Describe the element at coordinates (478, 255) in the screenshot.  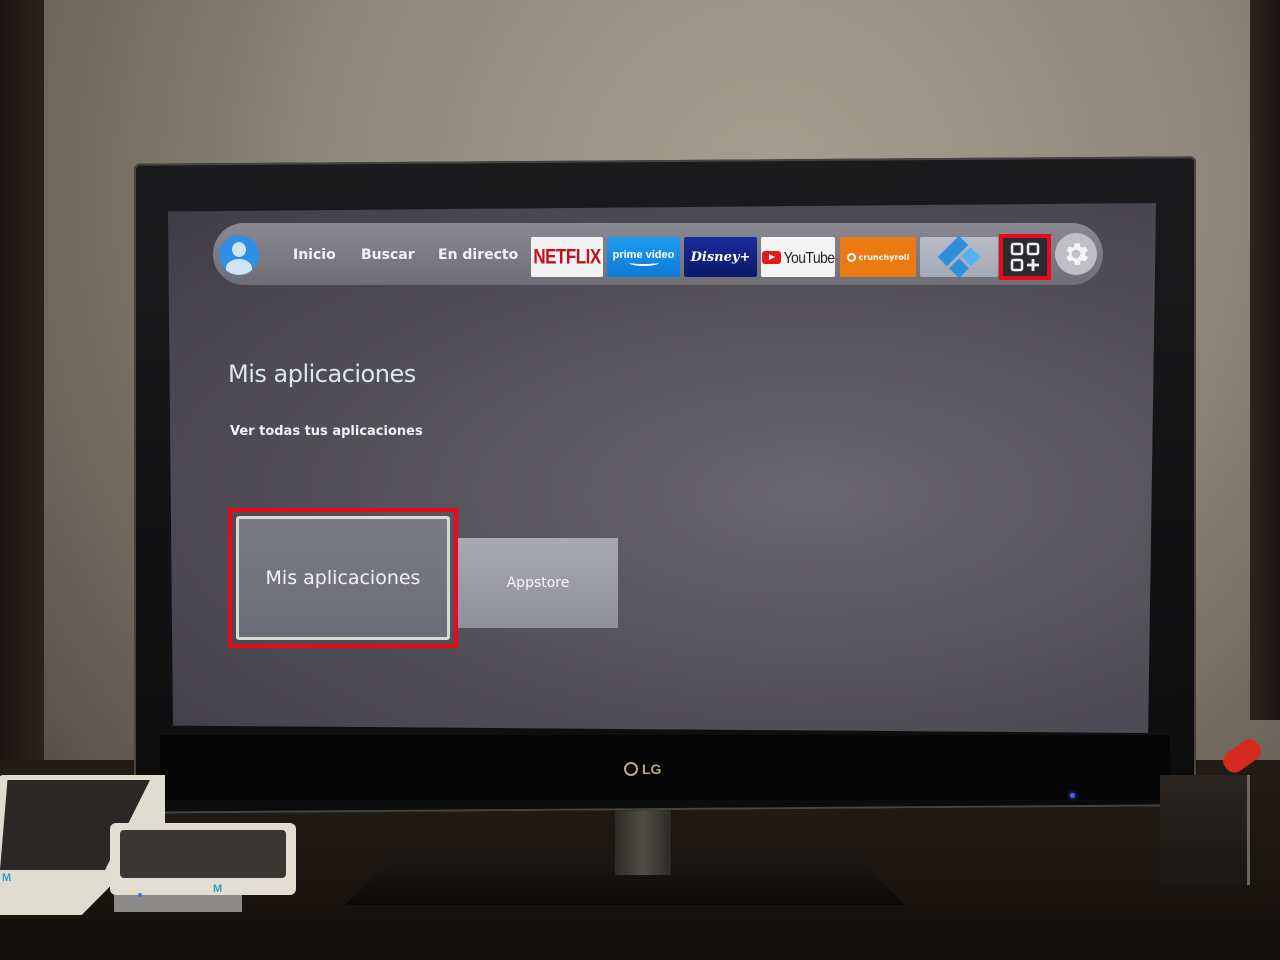
I see `nav-en-directo: En directo` at that location.